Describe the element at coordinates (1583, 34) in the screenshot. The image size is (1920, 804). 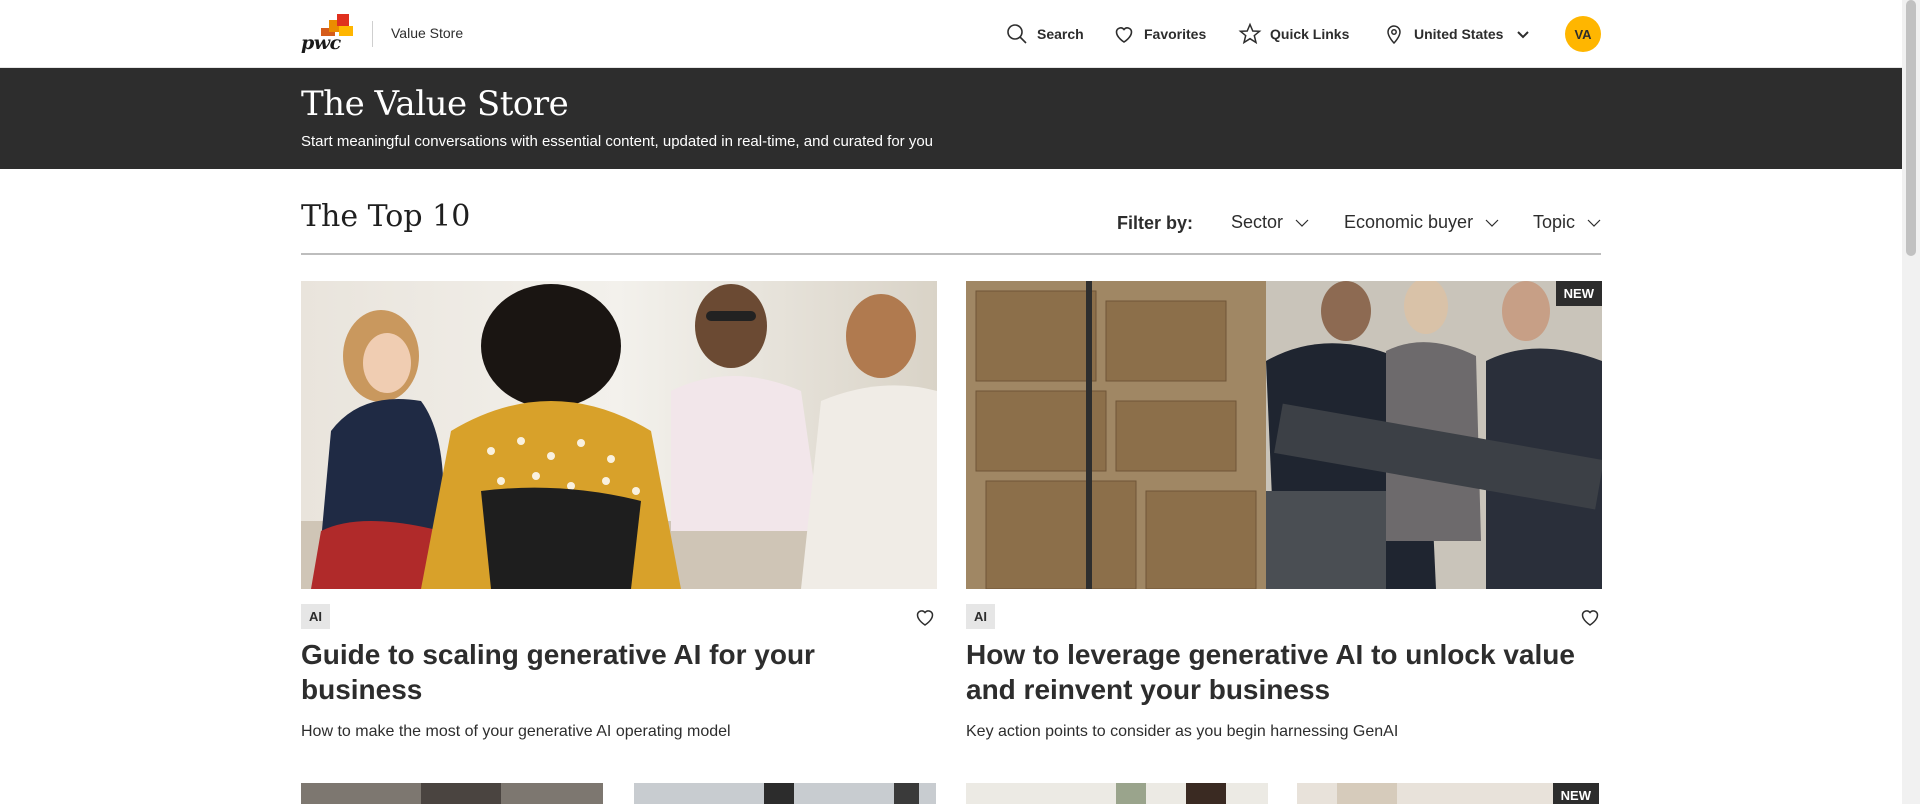
I see `user-avatar: VA` at that location.